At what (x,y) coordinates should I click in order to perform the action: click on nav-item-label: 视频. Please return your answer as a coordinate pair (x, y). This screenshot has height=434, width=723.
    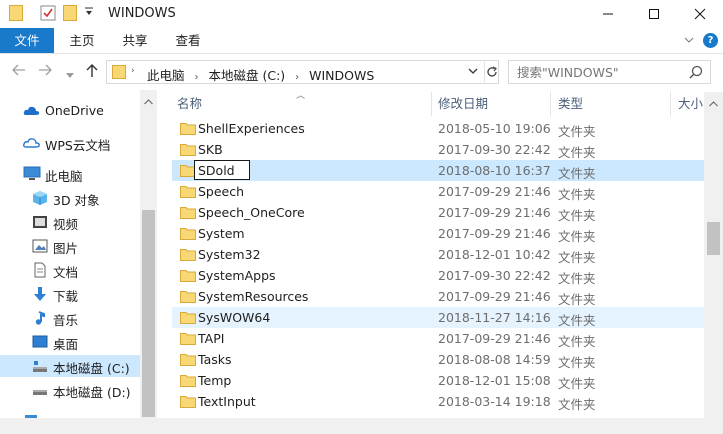
    Looking at the image, I should click on (66, 224).